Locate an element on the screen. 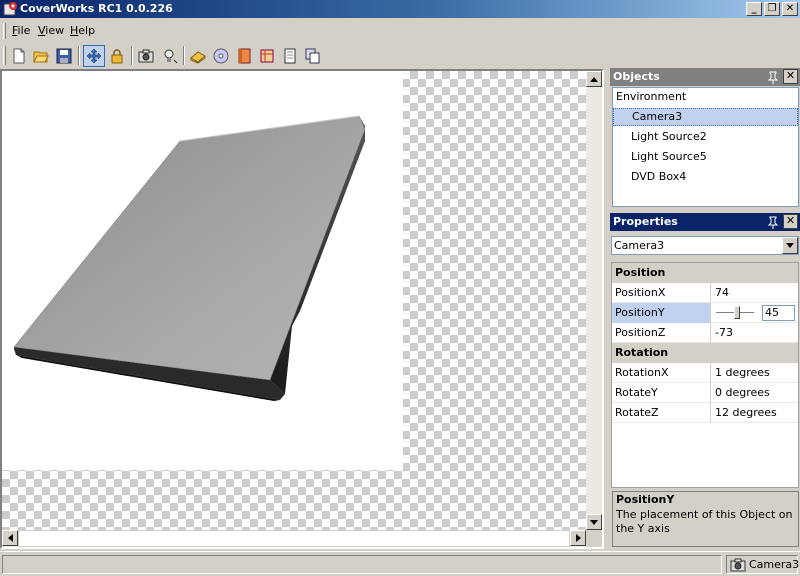  box-icon is located at coordinates (198, 56).